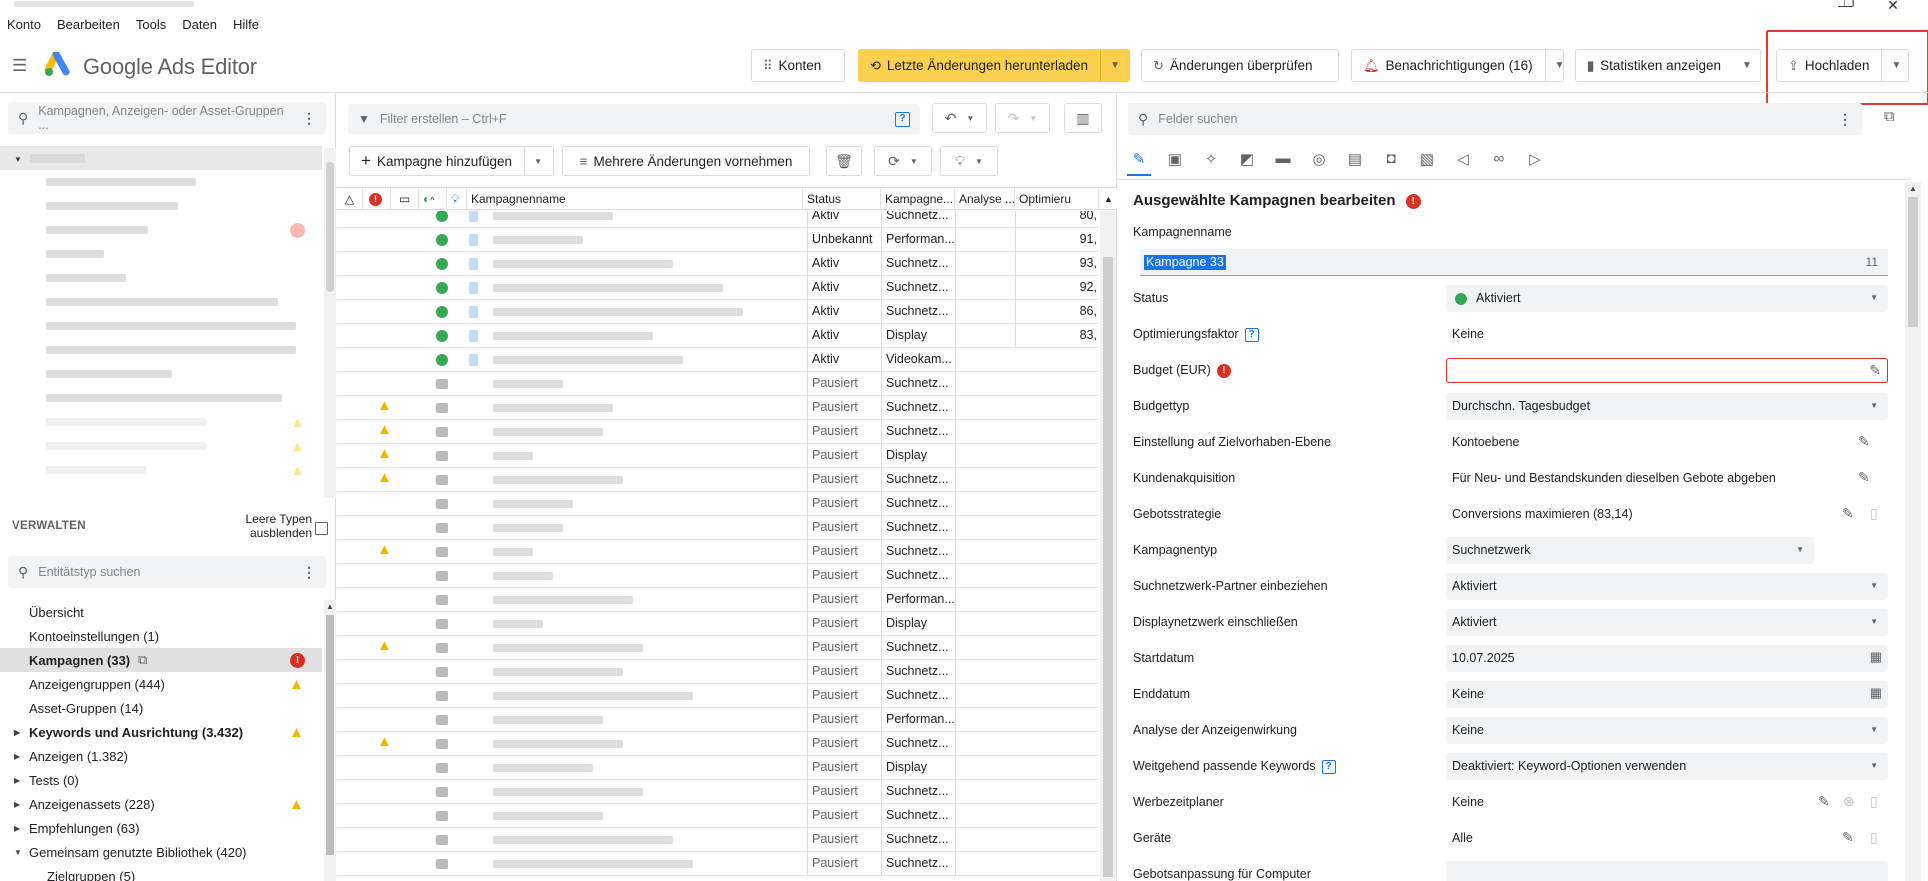 This screenshot has width=1928, height=881. I want to click on account-tree: ▼ ▲ ▲ ▲, so click(161, 321).